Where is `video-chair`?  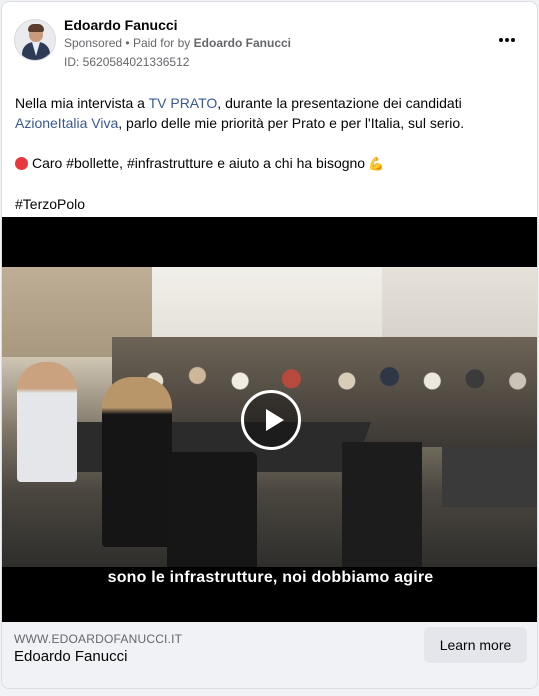 video-chair is located at coordinates (212, 509).